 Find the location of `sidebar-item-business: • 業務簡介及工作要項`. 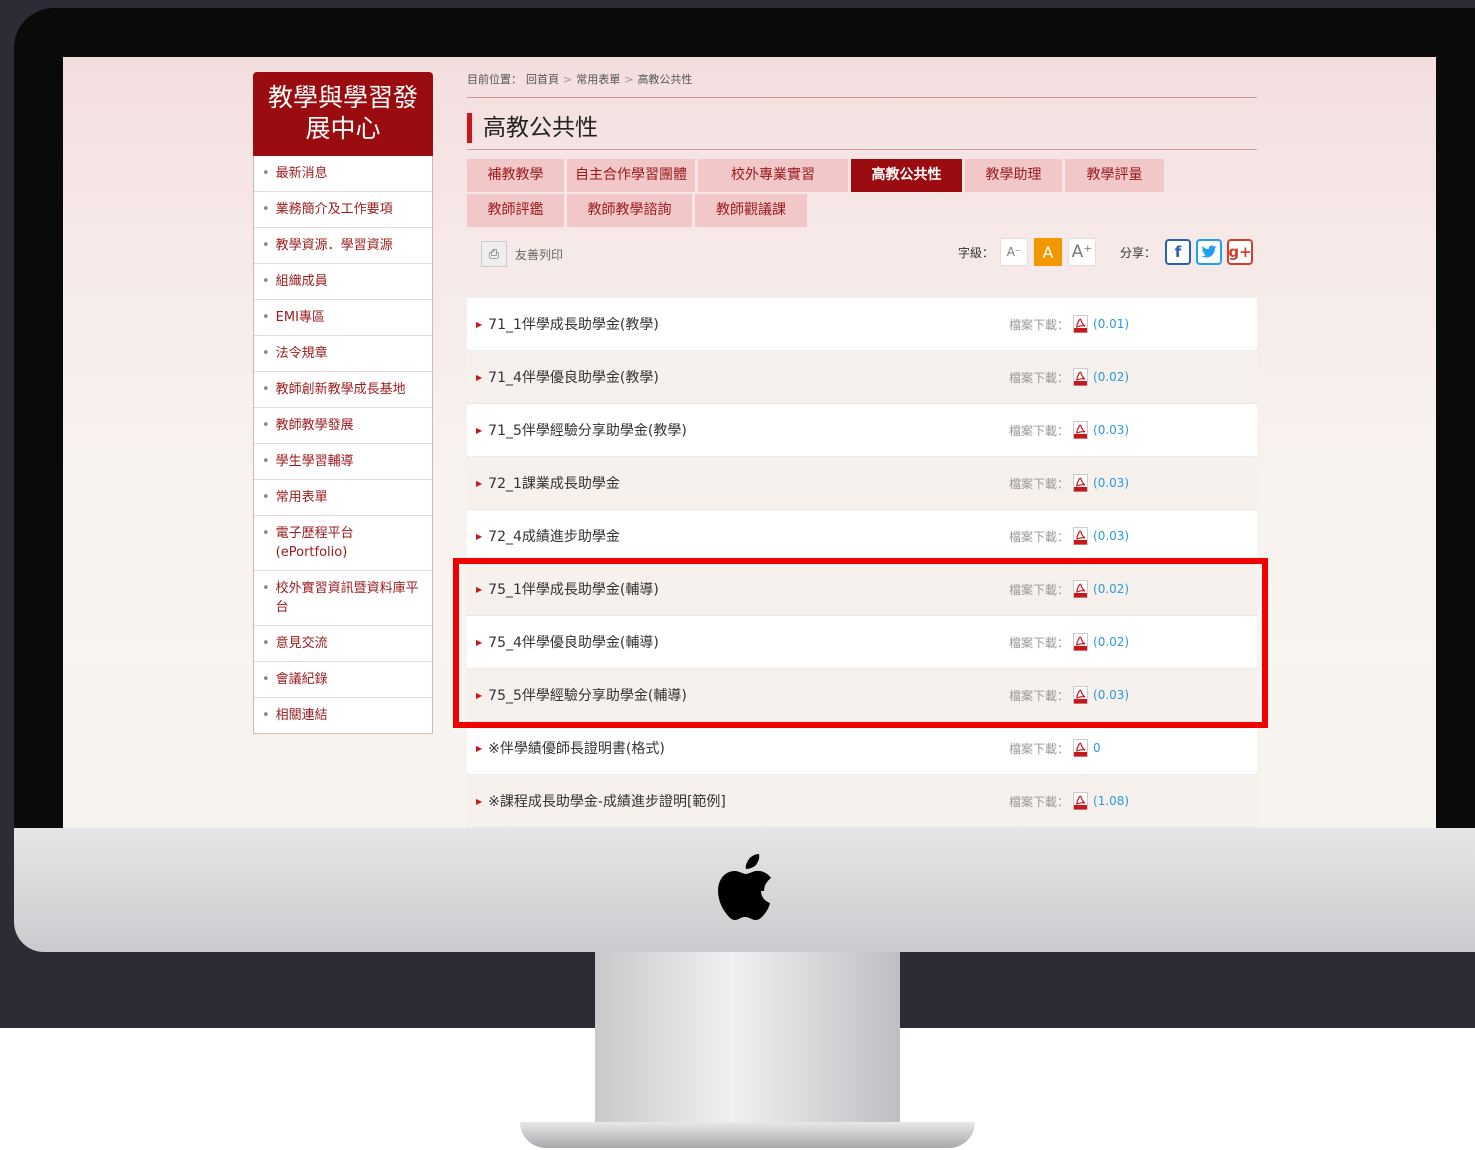

sidebar-item-business: • 業務簡介及工作要項 is located at coordinates (343, 210).